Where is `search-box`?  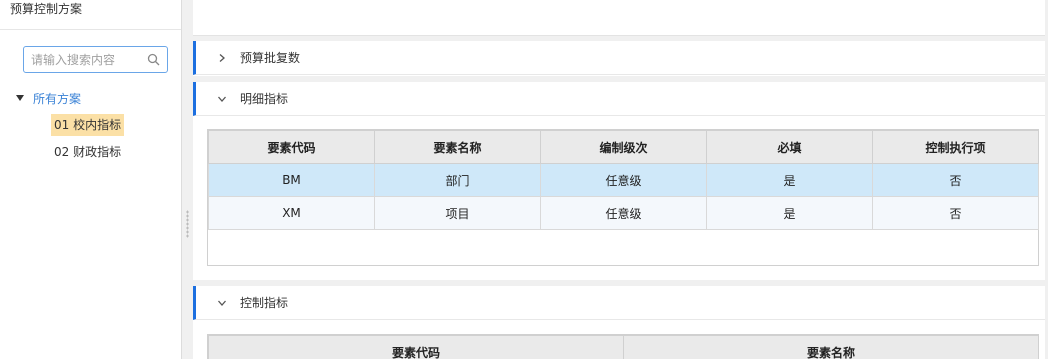 search-box is located at coordinates (95, 59).